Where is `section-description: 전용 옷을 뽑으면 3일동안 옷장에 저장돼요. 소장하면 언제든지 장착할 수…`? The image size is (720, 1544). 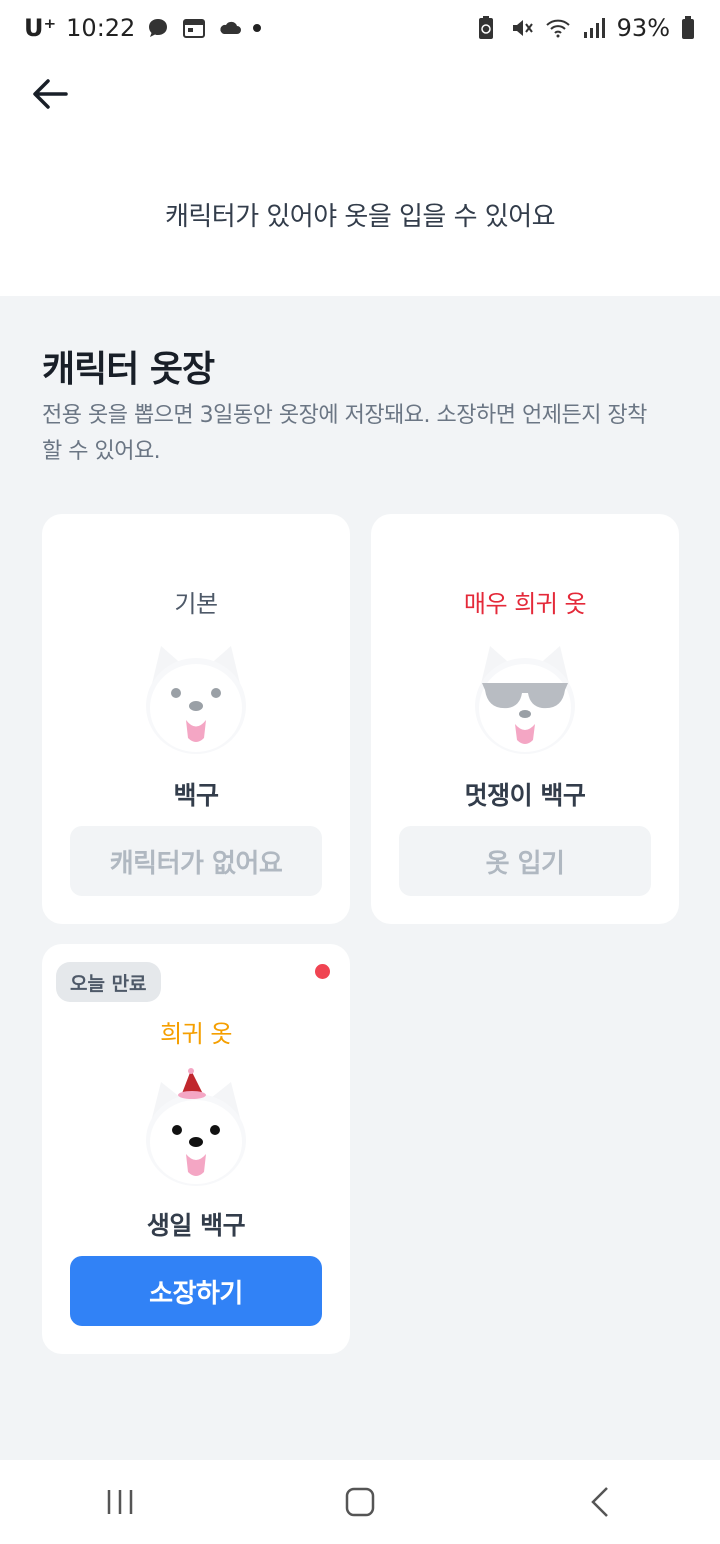 section-description: 전용 옷을 뽑으면 3일동안 옷장에 저장돼요. 소장하면 언제든지 장착할 수… is located at coordinates (344, 433).